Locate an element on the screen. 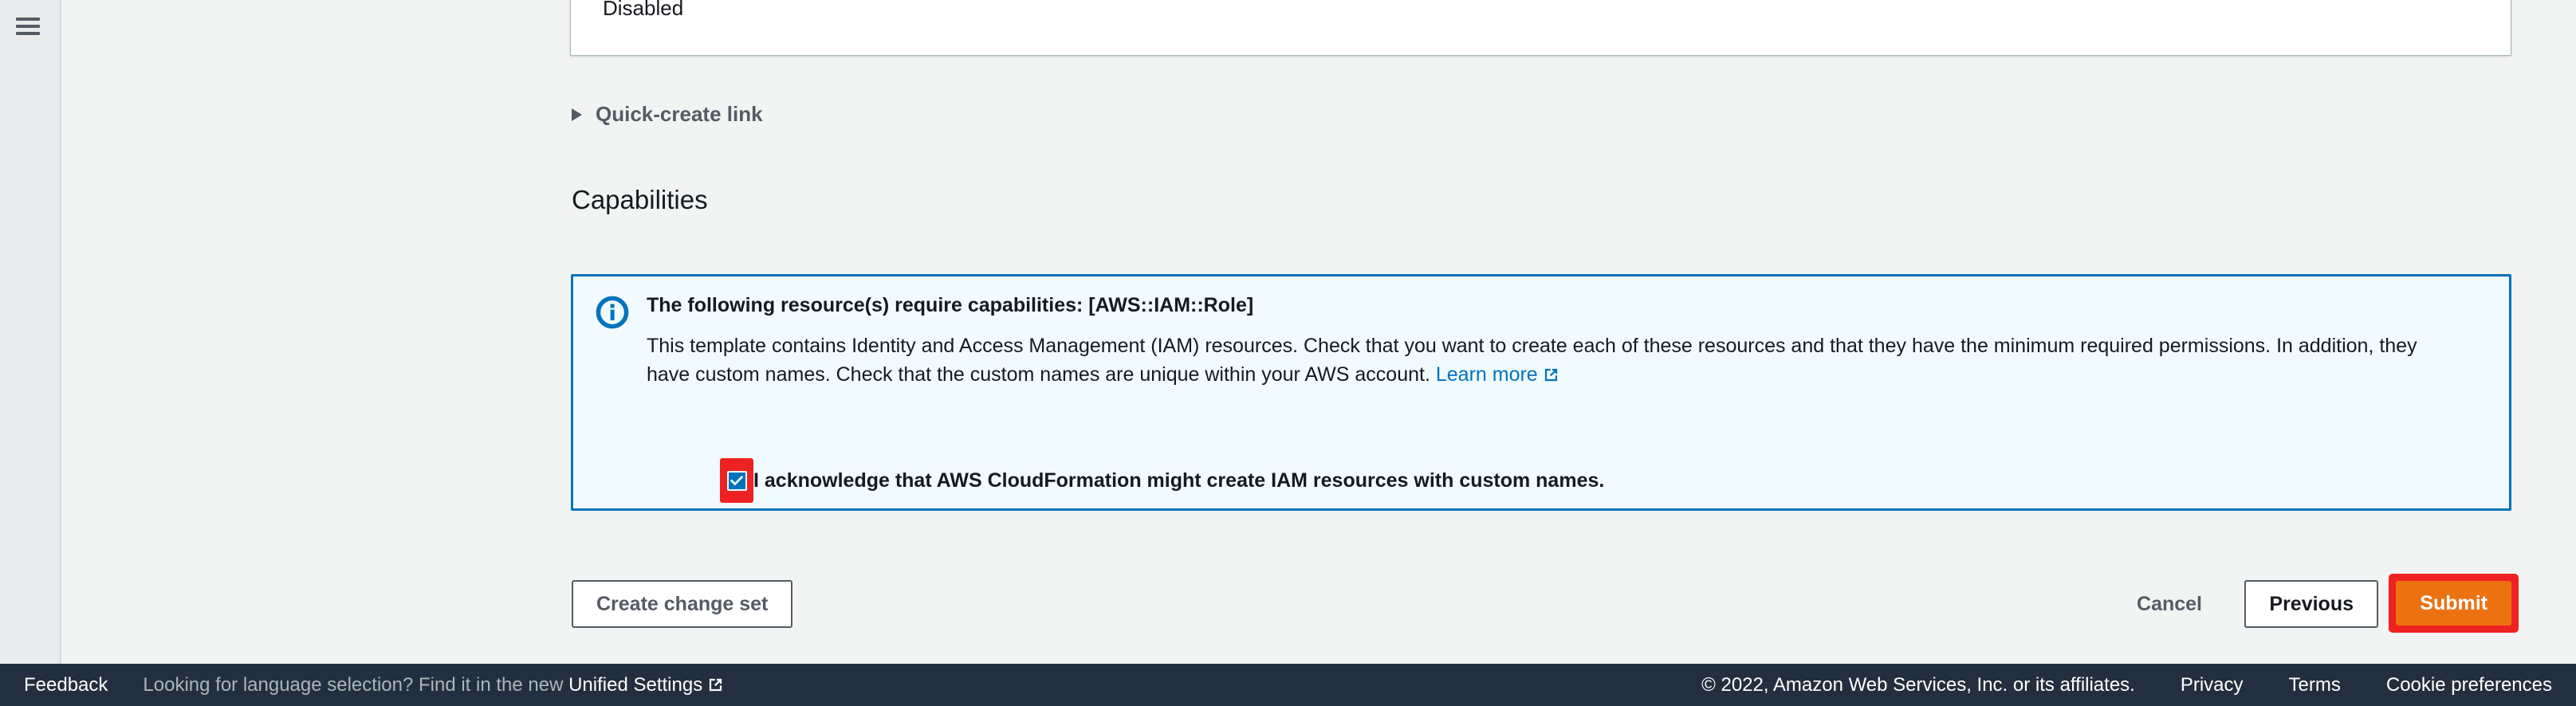  learn-more-link: Learn more is located at coordinates (1497, 375).